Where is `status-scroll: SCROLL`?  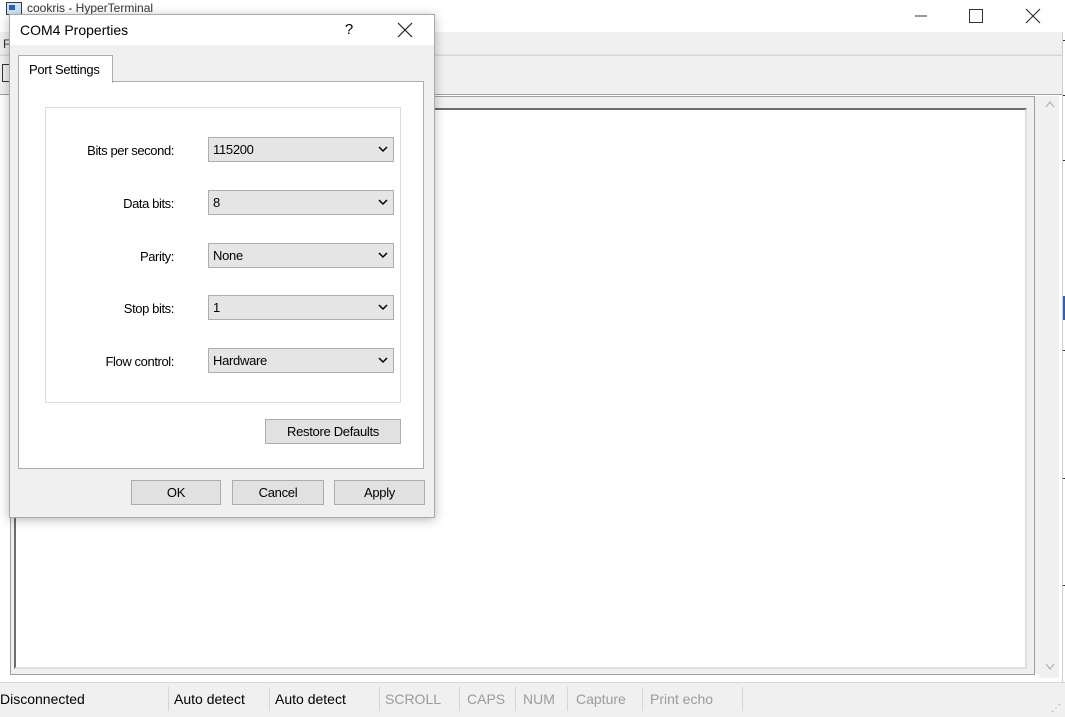
status-scroll: SCROLL is located at coordinates (419, 699).